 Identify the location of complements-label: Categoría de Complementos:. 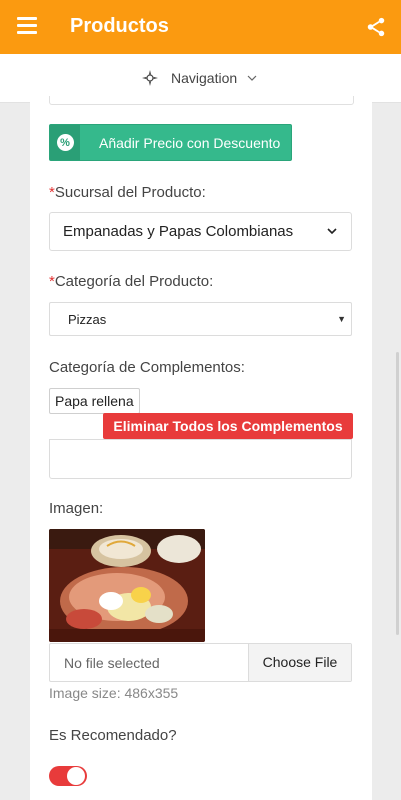
(147, 367).